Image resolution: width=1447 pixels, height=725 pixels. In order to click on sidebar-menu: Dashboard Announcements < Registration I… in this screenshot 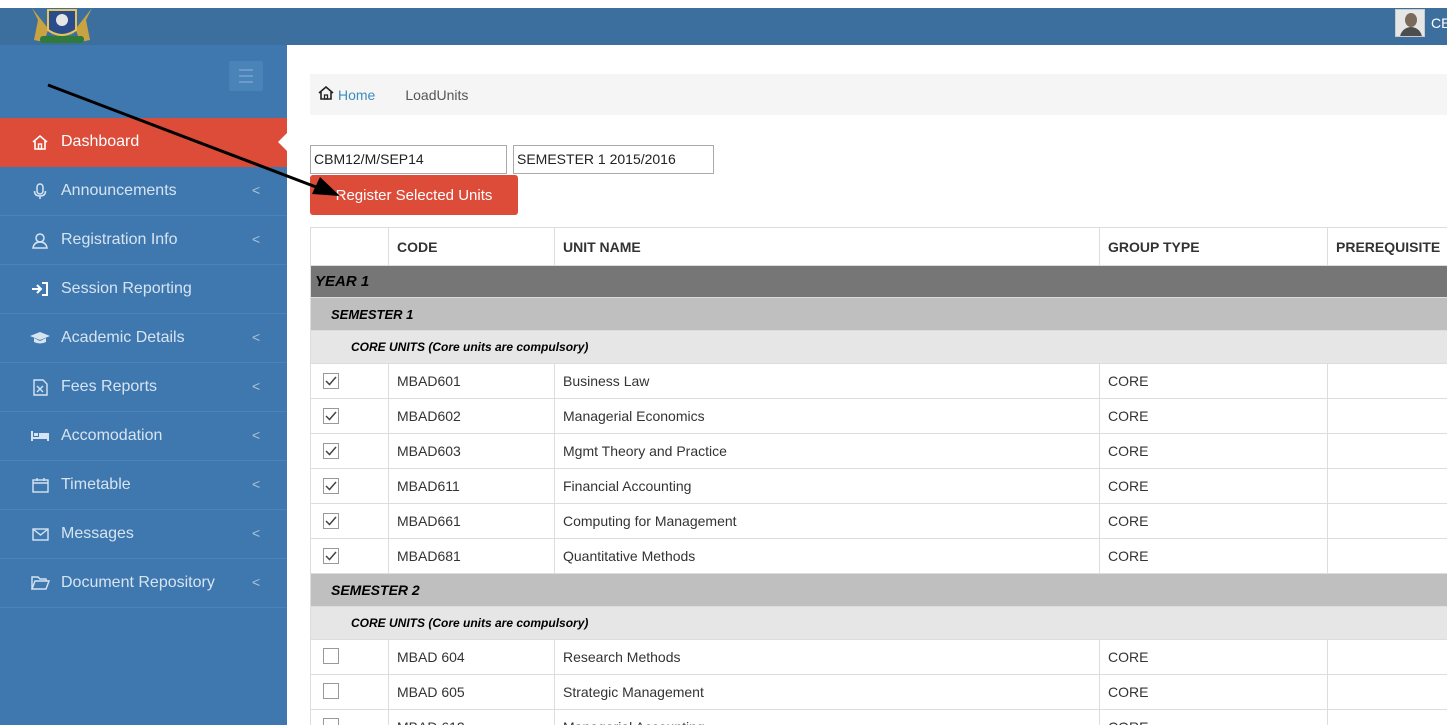, I will do `click(143, 363)`.